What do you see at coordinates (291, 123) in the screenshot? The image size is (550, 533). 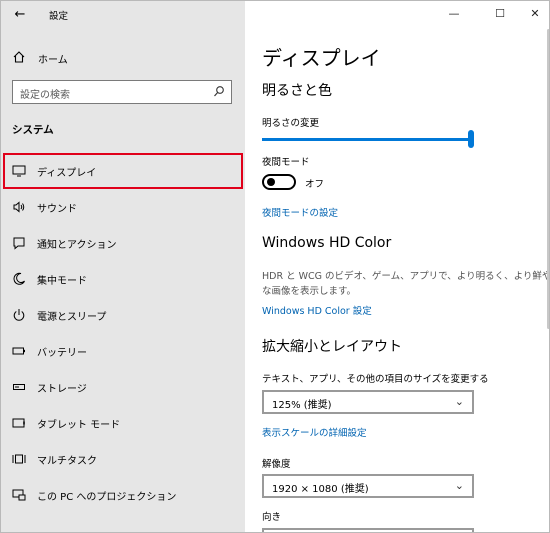 I see `brightness-label: 明るさの変更` at bounding box center [291, 123].